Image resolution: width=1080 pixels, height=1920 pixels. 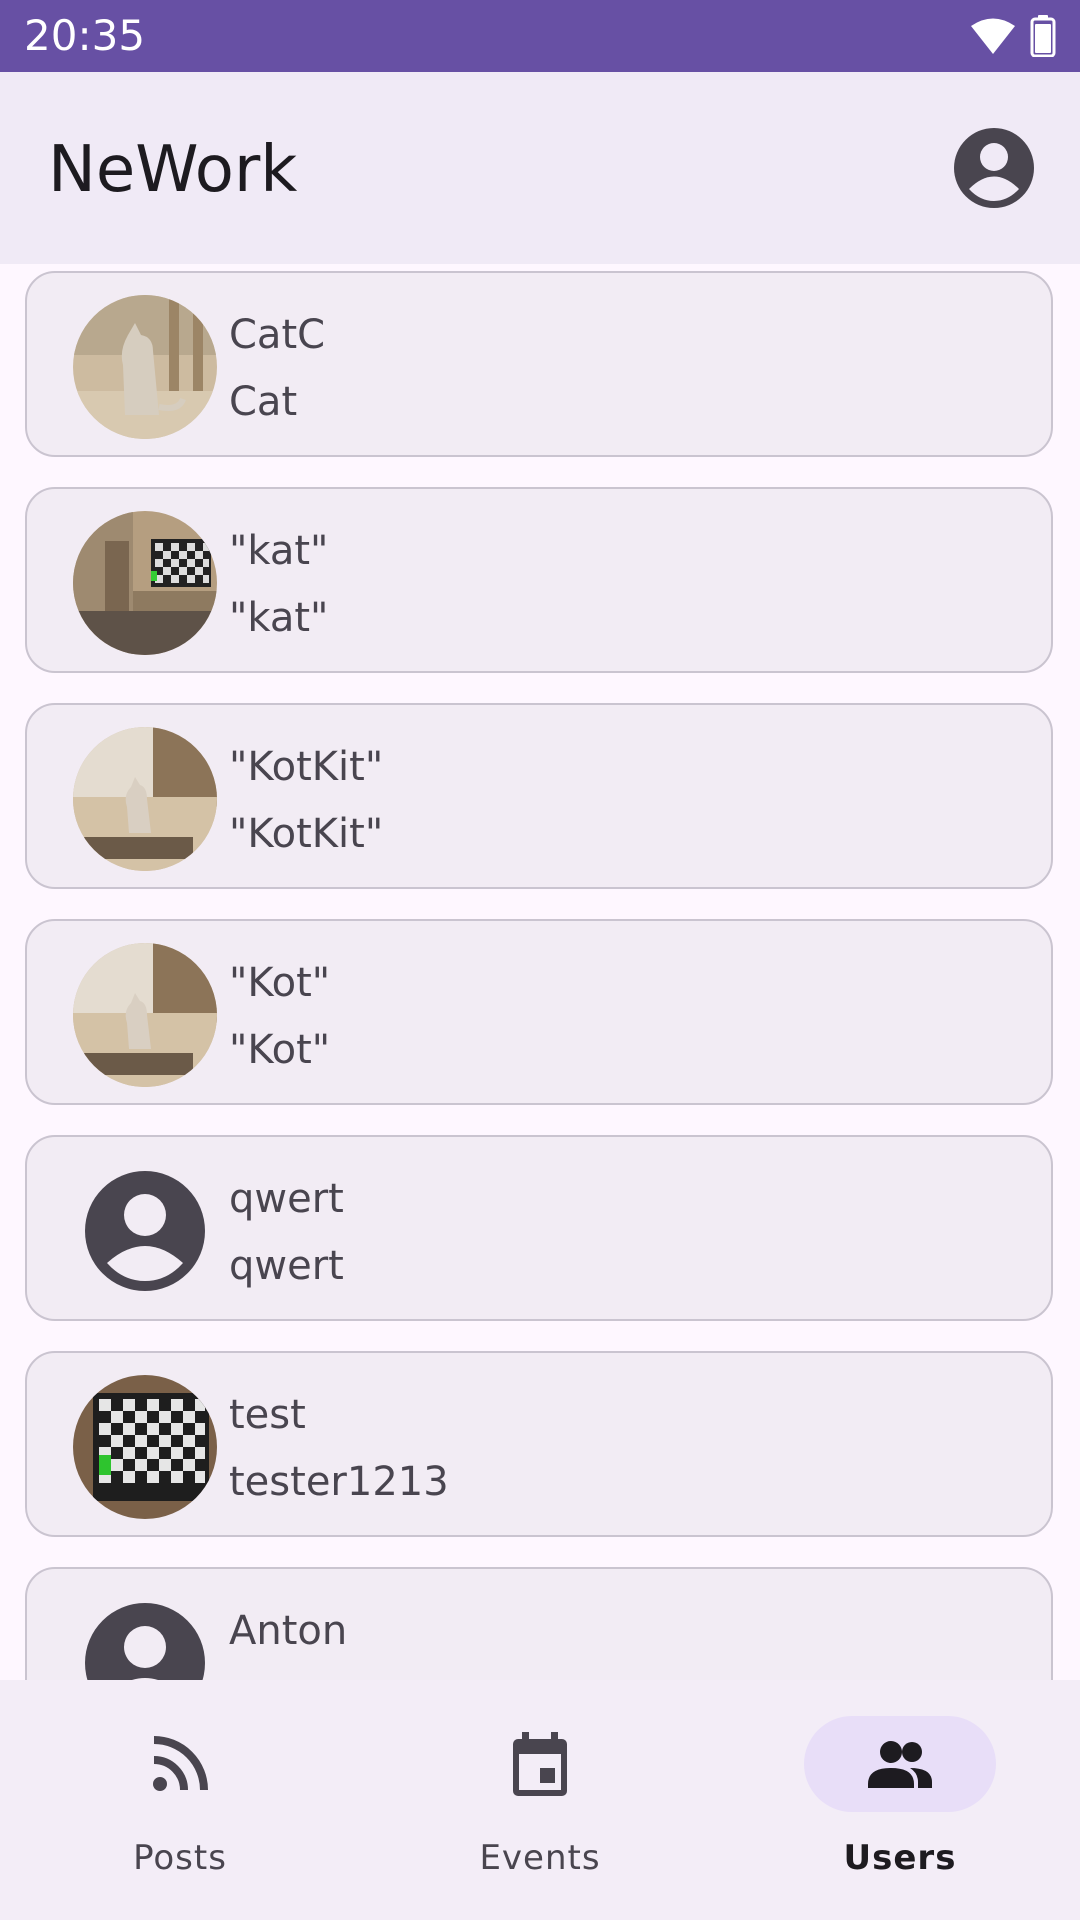 I want to click on user-login: "Kot", so click(x=280, y=1050).